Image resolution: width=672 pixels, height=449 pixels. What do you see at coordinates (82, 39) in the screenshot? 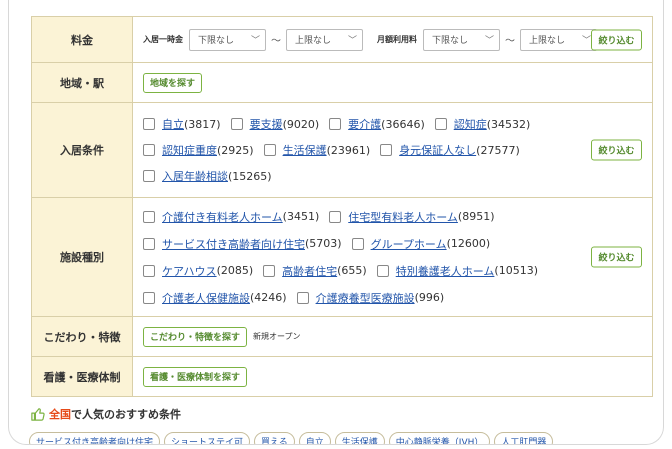
I see `row-label-price: 料金` at bounding box center [82, 39].